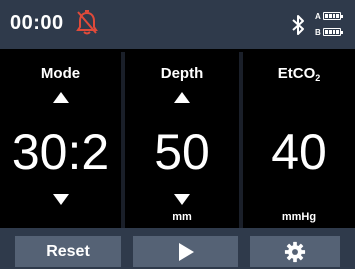 This screenshot has width=355, height=269. What do you see at coordinates (318, 16) in the screenshot?
I see `battery-a-label: A` at bounding box center [318, 16].